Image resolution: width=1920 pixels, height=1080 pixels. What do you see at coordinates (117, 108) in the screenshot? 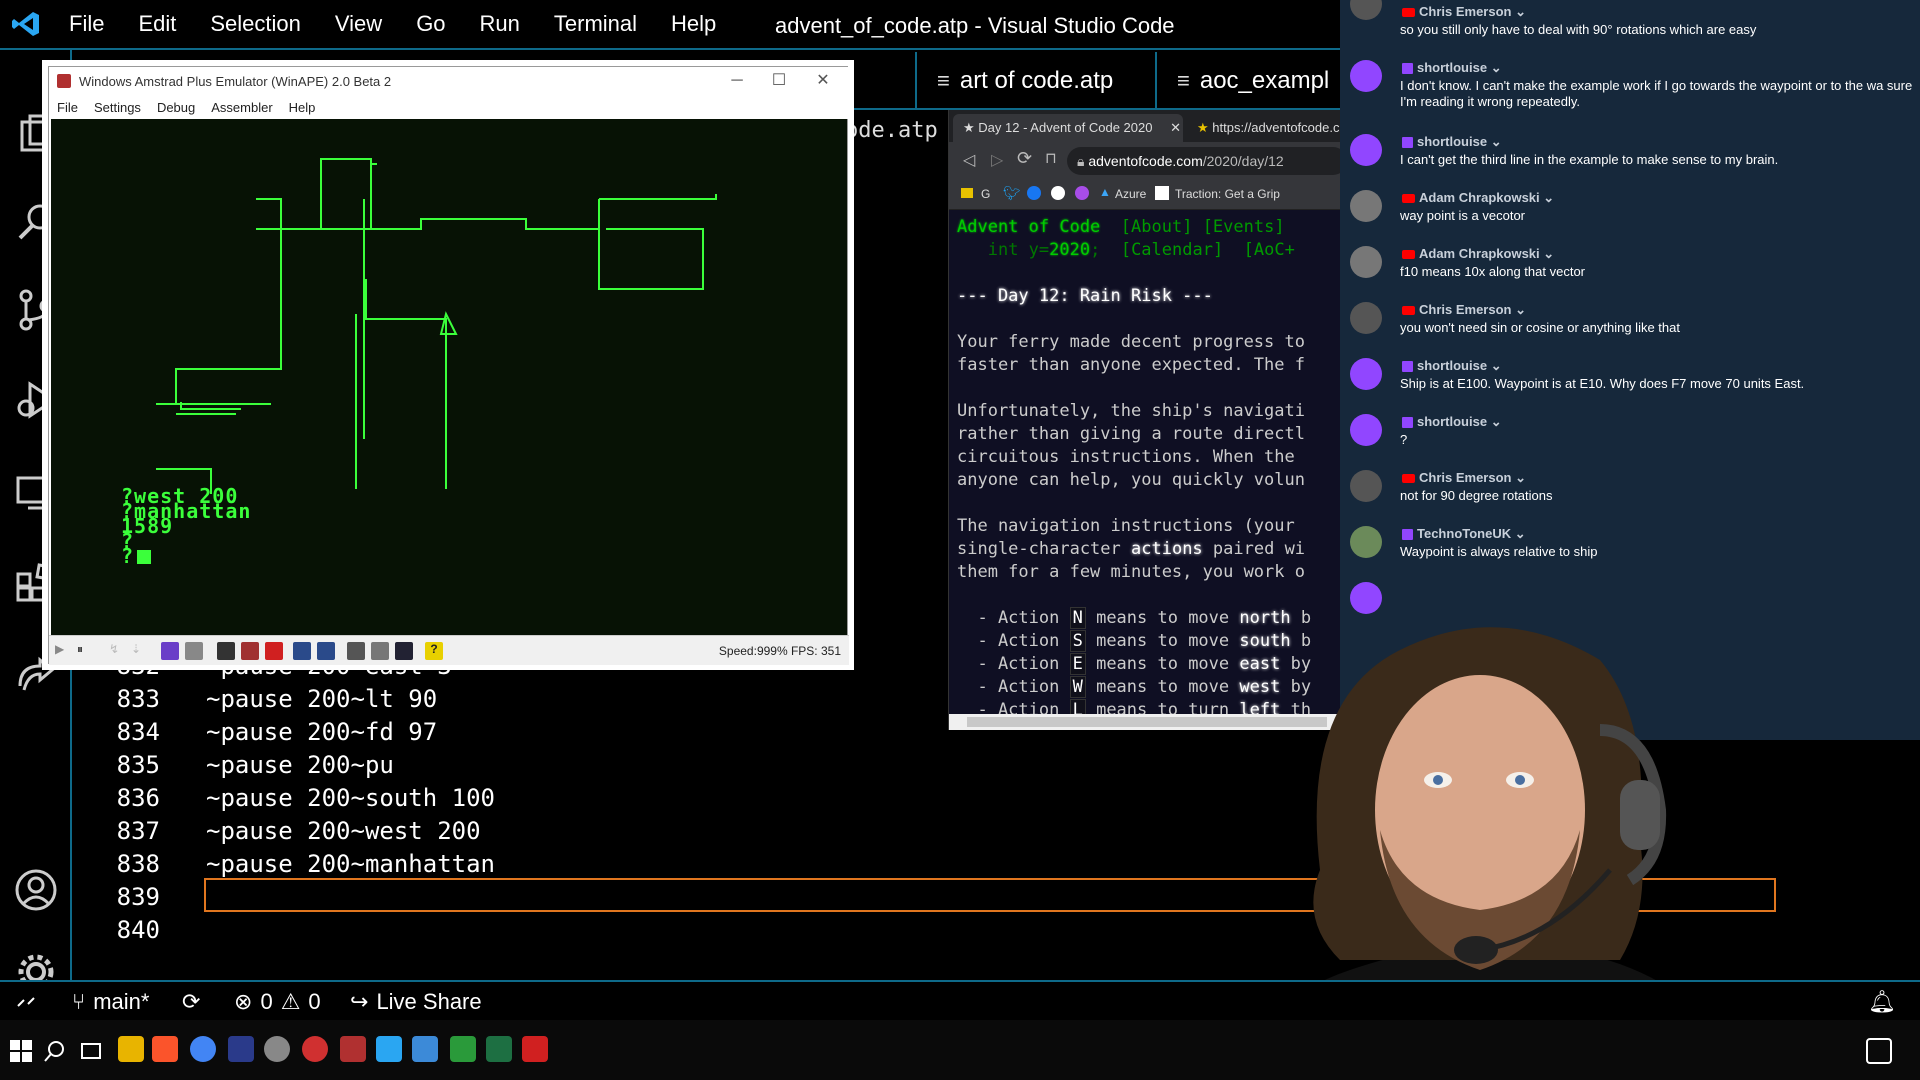
I see `winape-menu-settings: Settings` at bounding box center [117, 108].